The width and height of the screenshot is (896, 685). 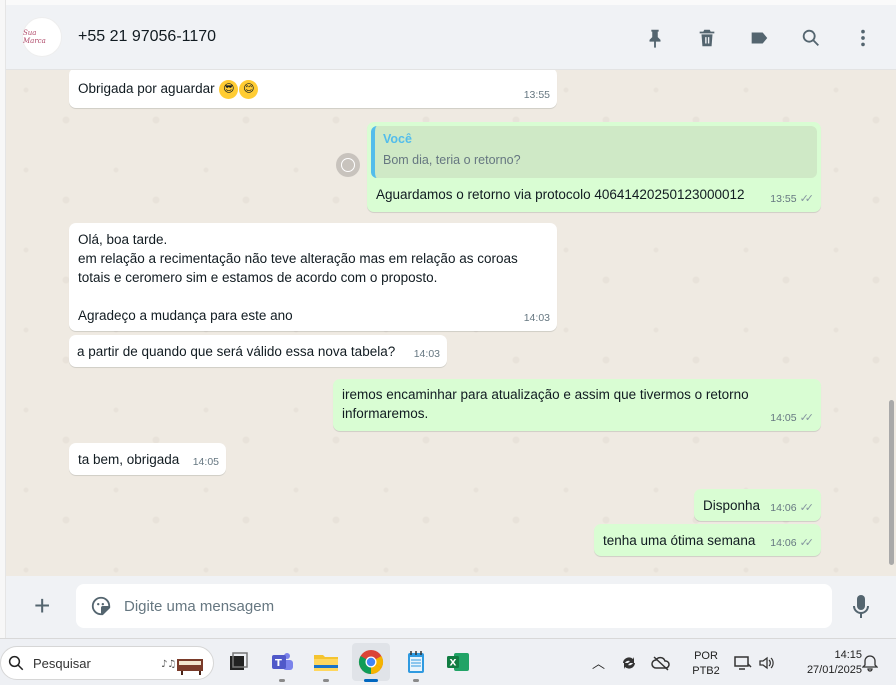 I want to click on message-text: tenha uma ótima semana, so click(x=679, y=540).